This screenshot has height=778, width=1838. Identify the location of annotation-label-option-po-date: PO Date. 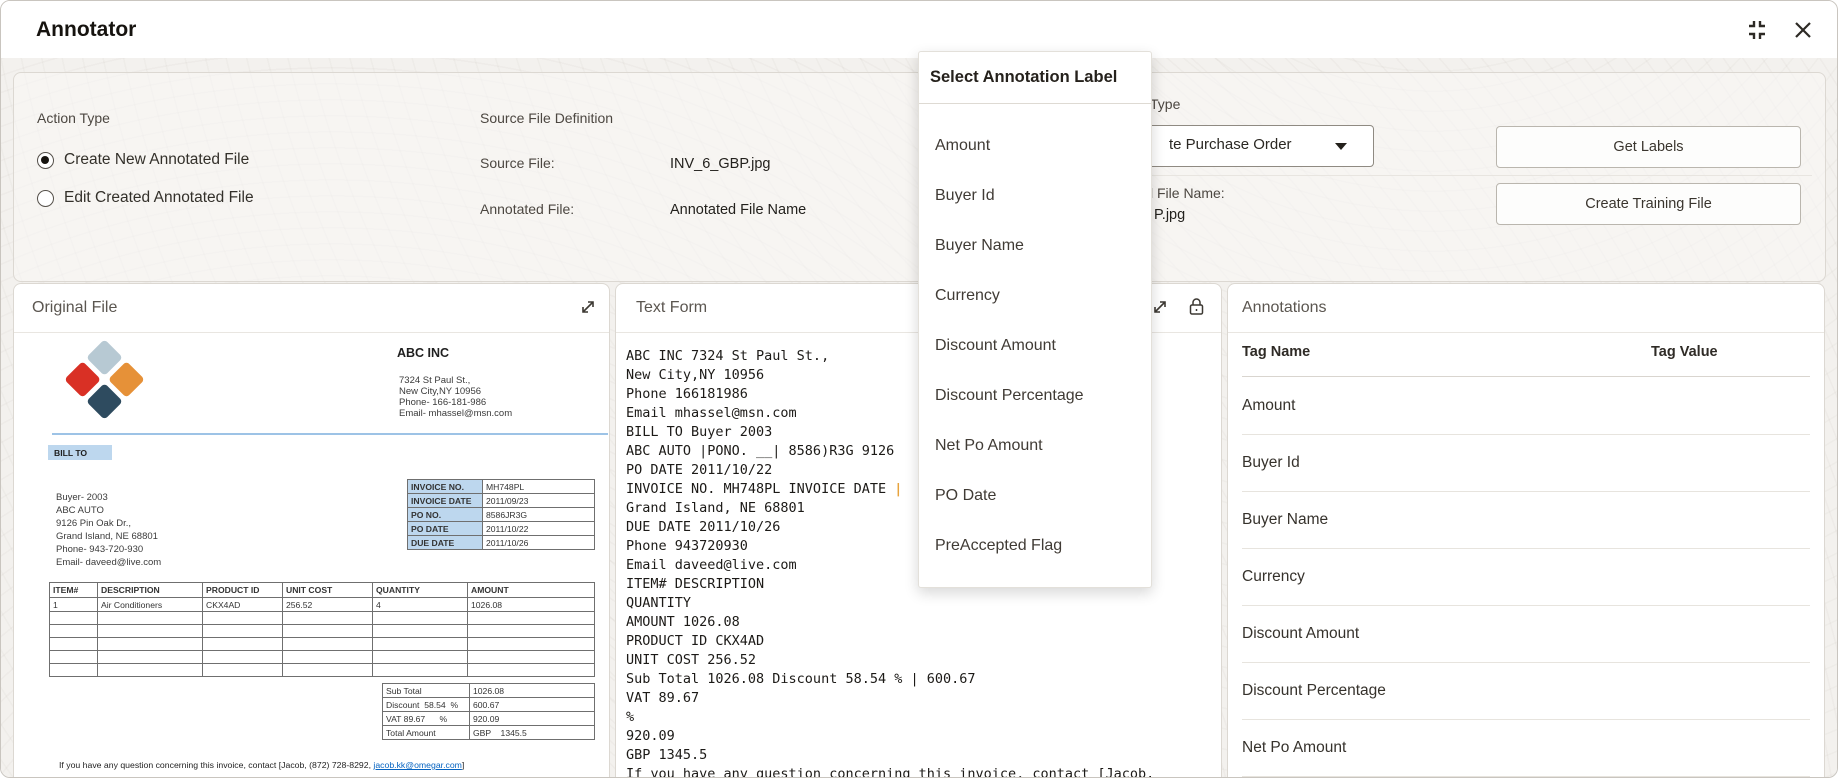
(1035, 496).